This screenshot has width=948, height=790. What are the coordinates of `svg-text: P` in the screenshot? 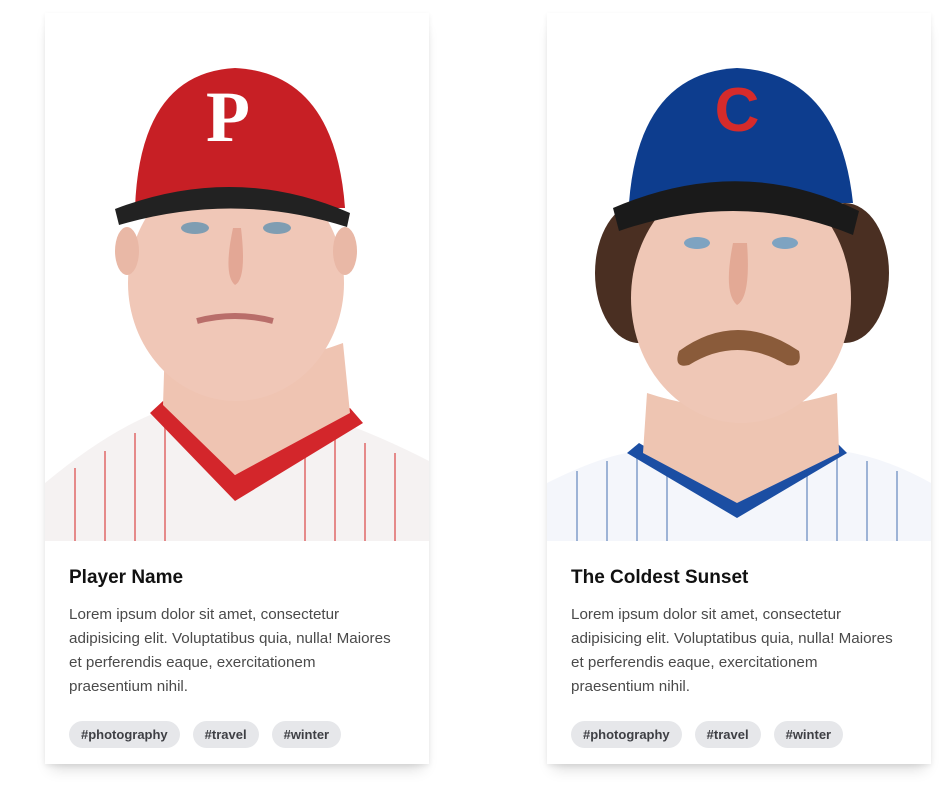 It's located at (228, 117).